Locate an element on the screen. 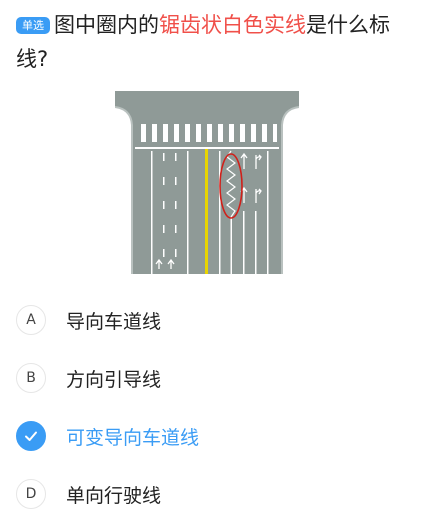 This screenshot has width=423, height=527. option-a-letter: A is located at coordinates (31, 320).